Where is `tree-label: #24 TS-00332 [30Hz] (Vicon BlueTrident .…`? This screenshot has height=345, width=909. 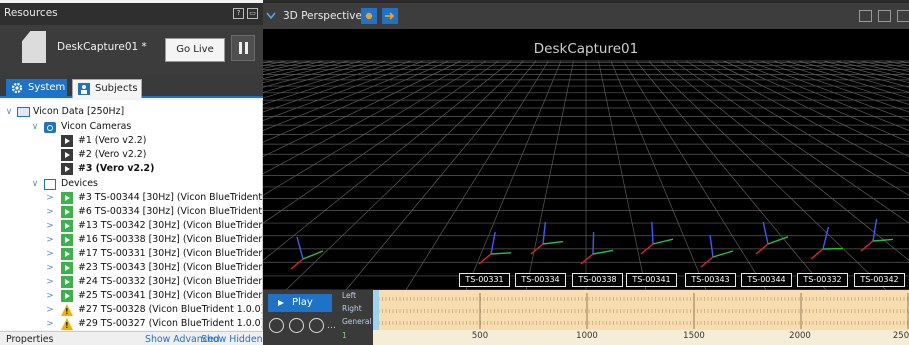
tree-label: #24 TS-00332 [30Hz] (Vicon BlueTrident .… is located at coordinates (170, 281).